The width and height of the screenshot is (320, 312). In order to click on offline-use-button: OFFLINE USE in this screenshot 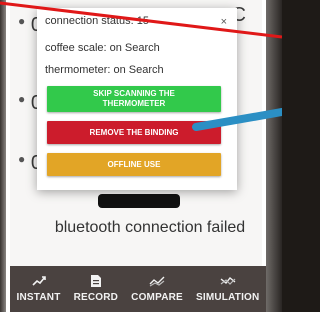, I will do `click(134, 164)`.